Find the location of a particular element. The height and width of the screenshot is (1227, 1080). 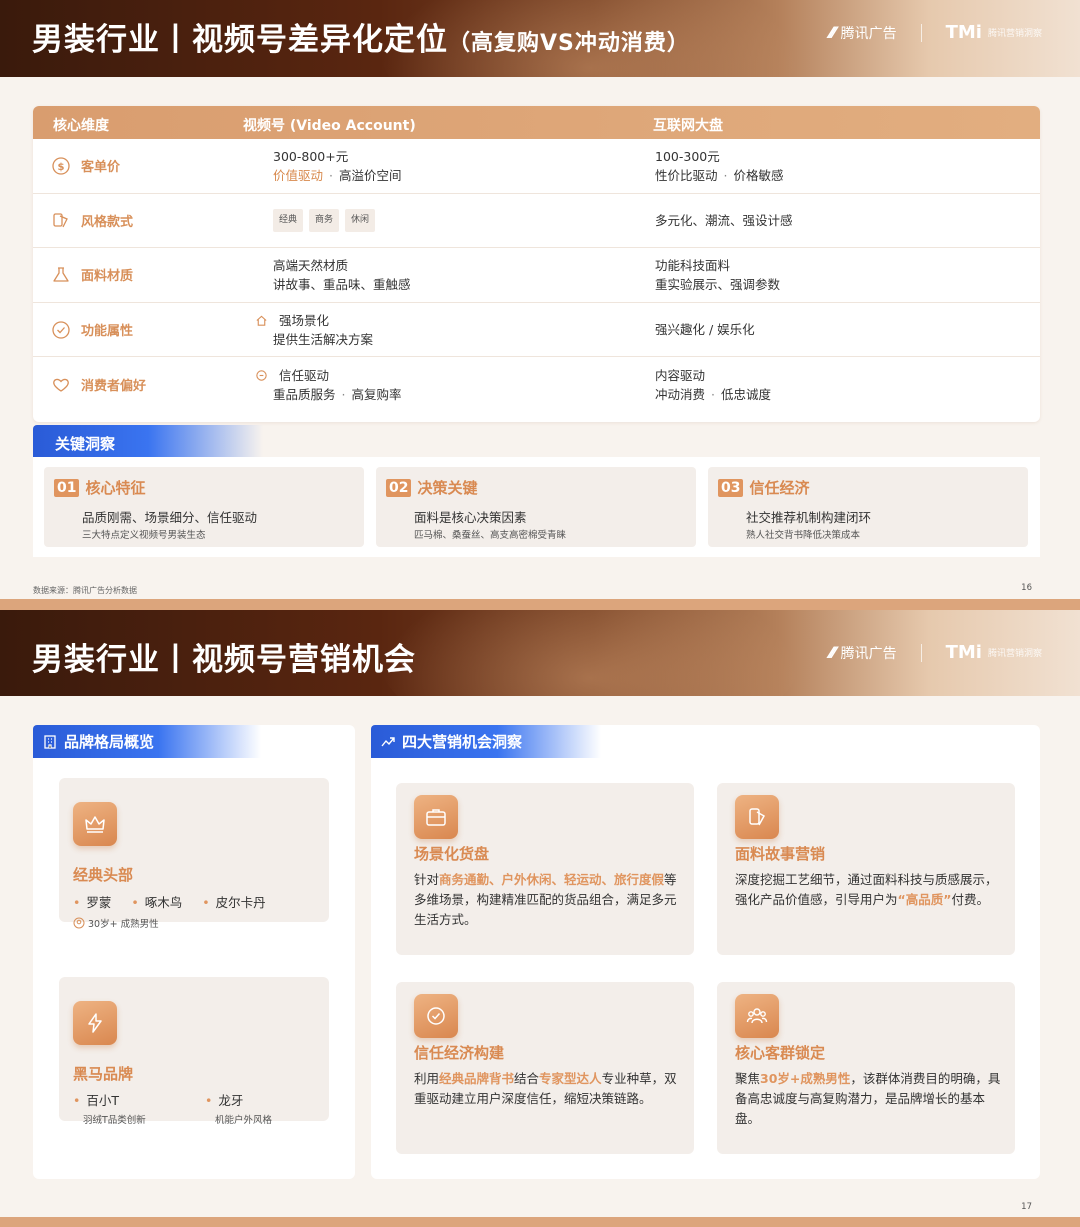

insight-main: 社交推荐机制构建闭环 is located at coordinates (809, 517).